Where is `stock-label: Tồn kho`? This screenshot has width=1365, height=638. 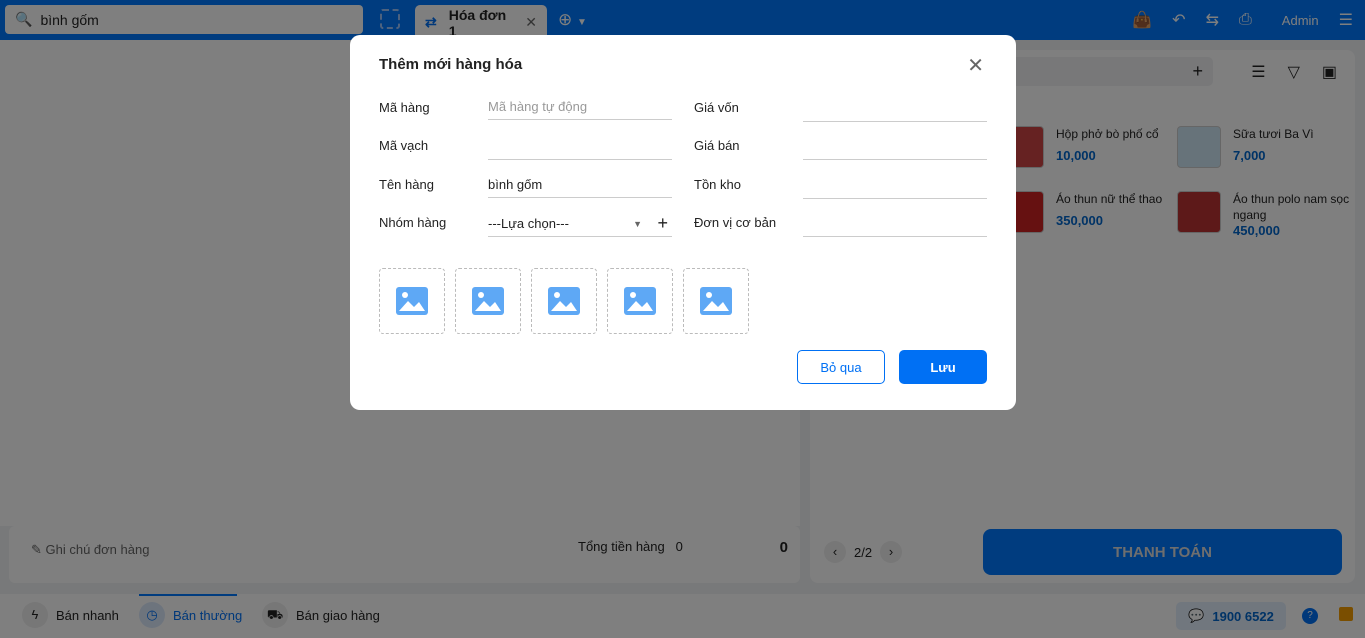
stock-label: Tồn kho is located at coordinates (717, 184).